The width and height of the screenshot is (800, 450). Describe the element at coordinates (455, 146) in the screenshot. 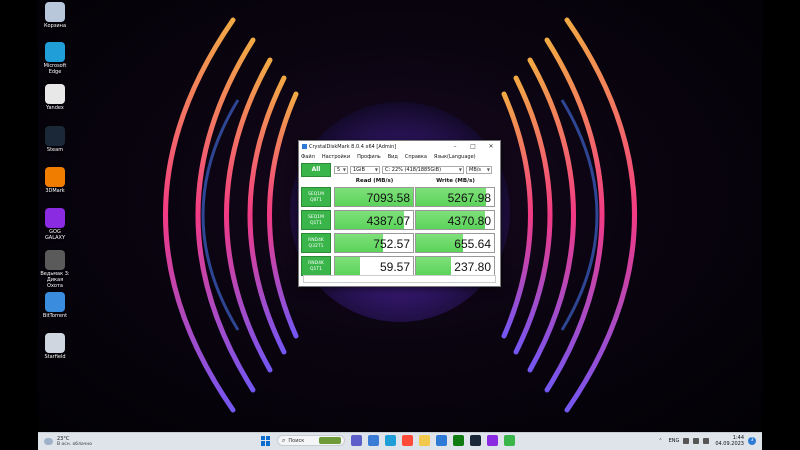

I see `minimize-button: –` at that location.